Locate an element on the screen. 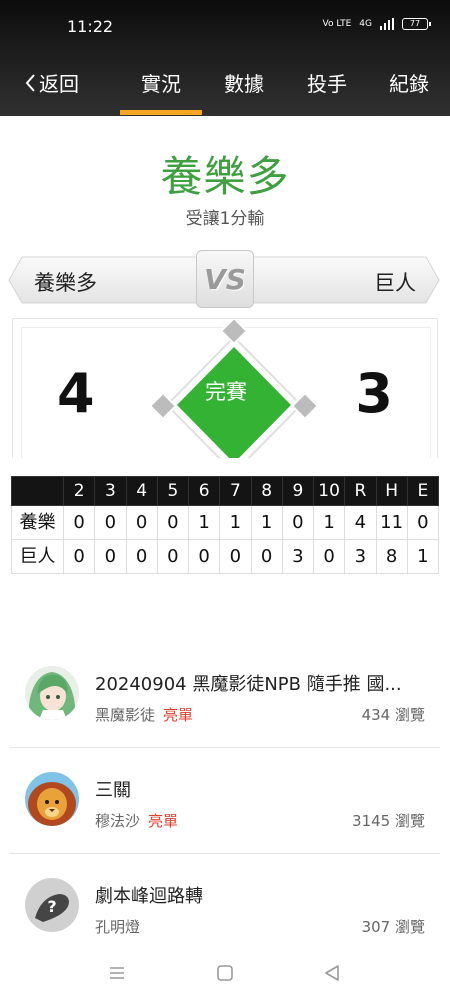 This screenshot has width=450, height=1000. back-label: 返回 is located at coordinates (59, 84).